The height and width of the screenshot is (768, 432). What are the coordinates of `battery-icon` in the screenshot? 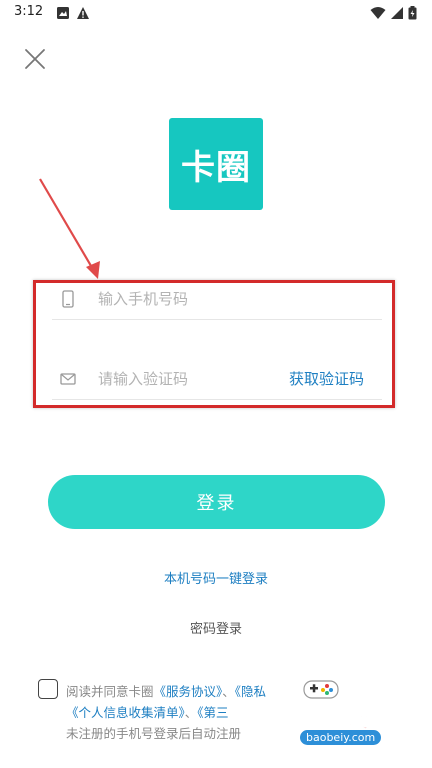 It's located at (412, 13).